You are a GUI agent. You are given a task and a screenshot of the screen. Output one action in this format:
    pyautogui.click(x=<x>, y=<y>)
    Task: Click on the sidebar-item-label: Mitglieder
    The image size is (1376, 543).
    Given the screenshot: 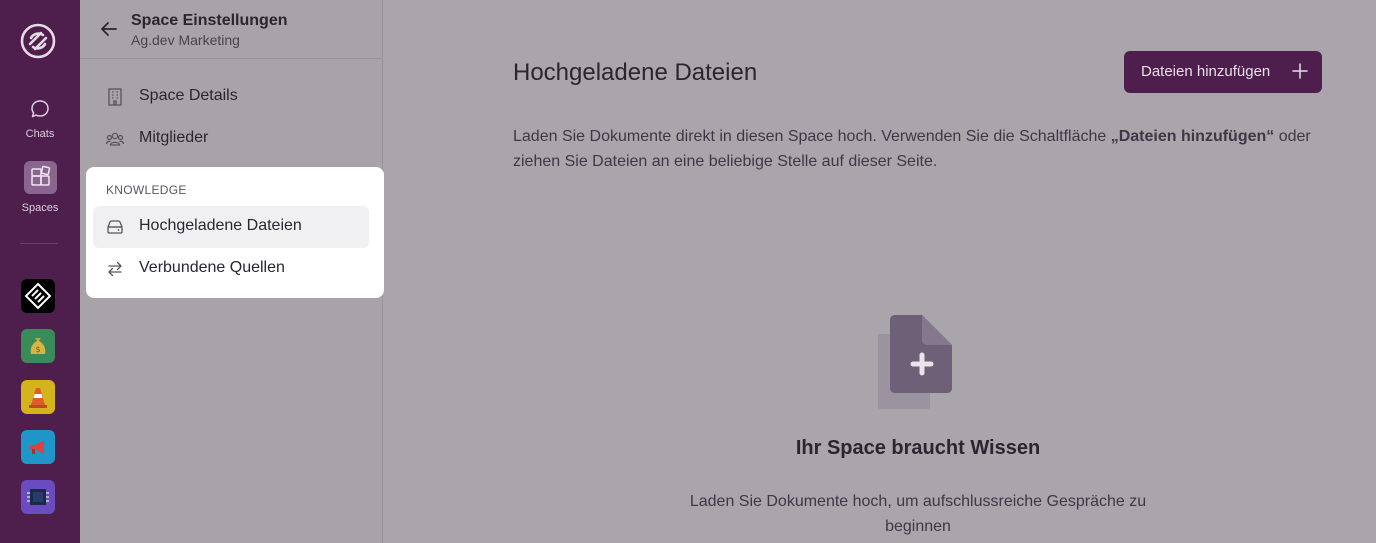 What is the action you would take?
    pyautogui.click(x=174, y=137)
    